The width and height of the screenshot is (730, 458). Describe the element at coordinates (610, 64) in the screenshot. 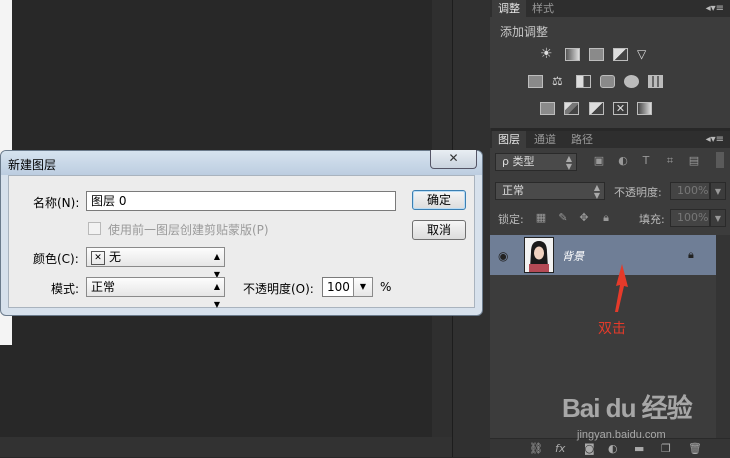

I see `adjustments-panel: 调整 样式 ◂▾≡` at that location.